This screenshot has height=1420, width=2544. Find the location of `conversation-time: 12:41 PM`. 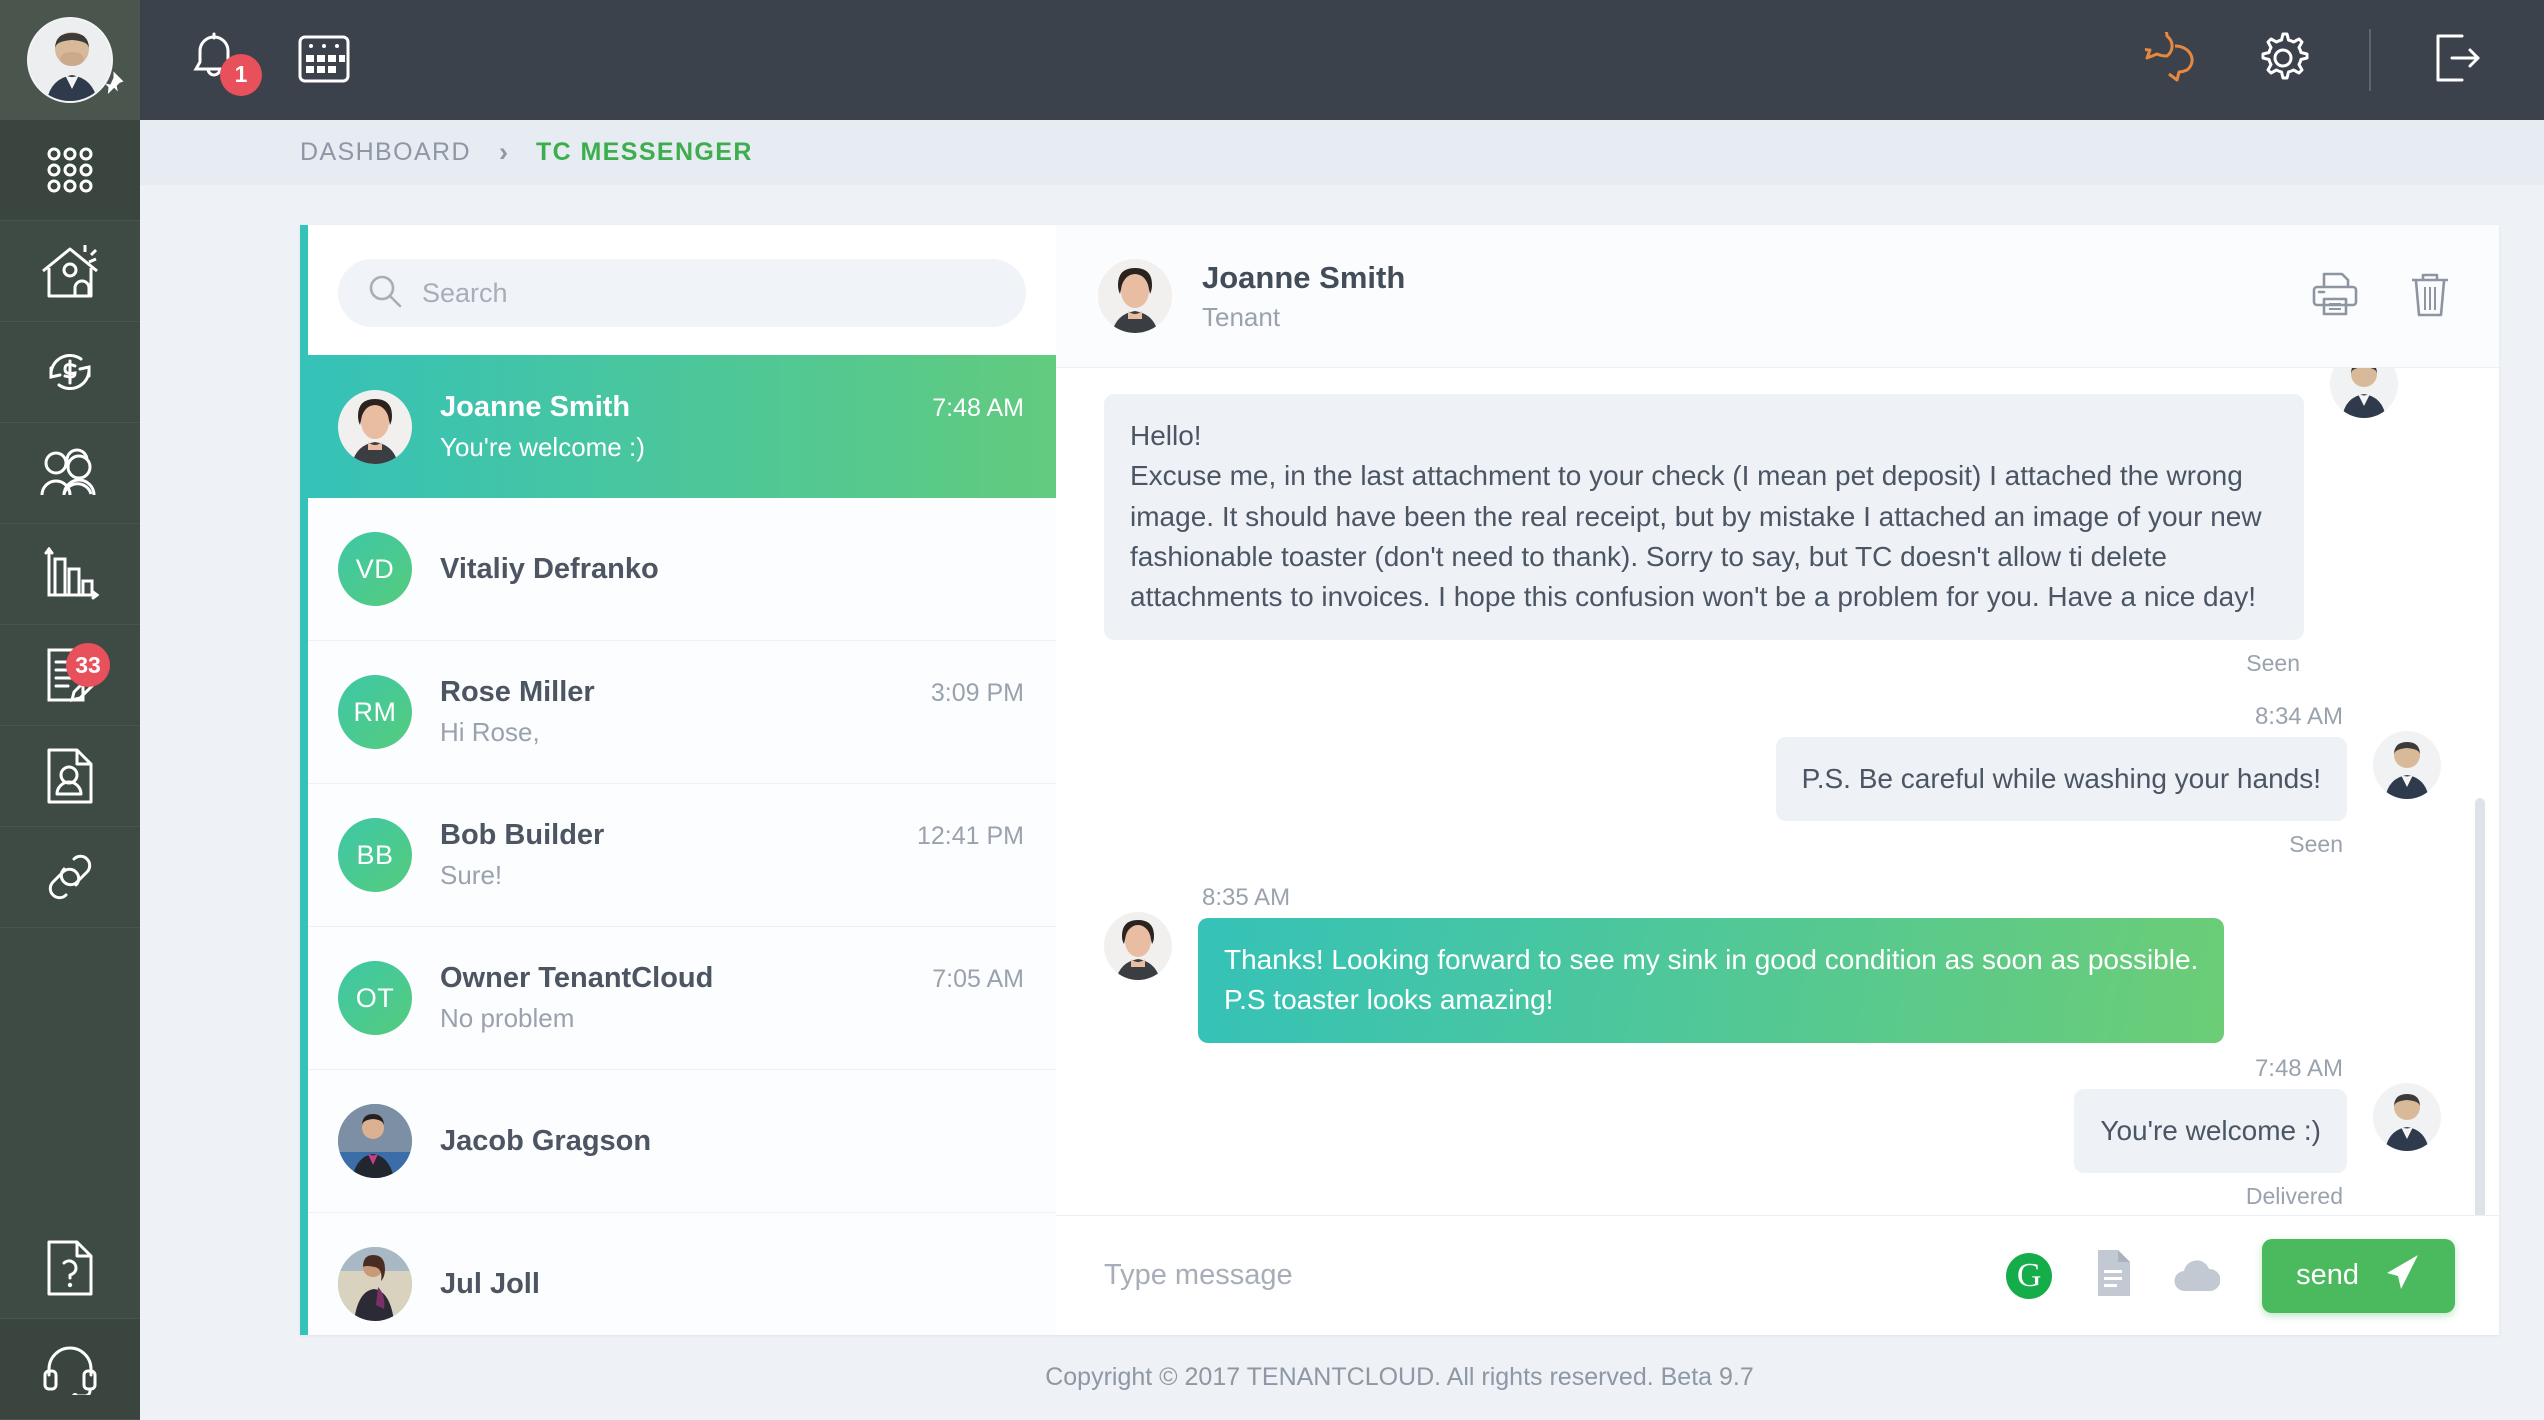

conversation-time: 12:41 PM is located at coordinates (970, 836).